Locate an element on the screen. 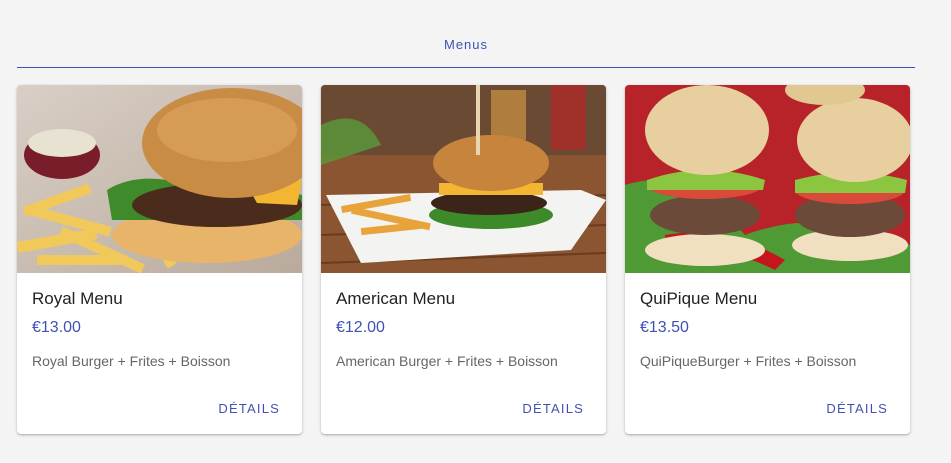 This screenshot has height=463, width=951. royal-menu-image is located at coordinates (159, 179).